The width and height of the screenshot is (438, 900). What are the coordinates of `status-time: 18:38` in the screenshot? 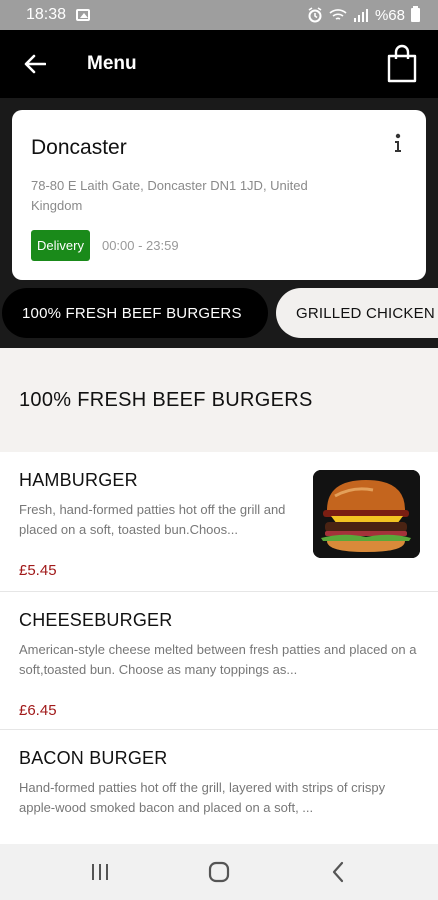 It's located at (46, 14).